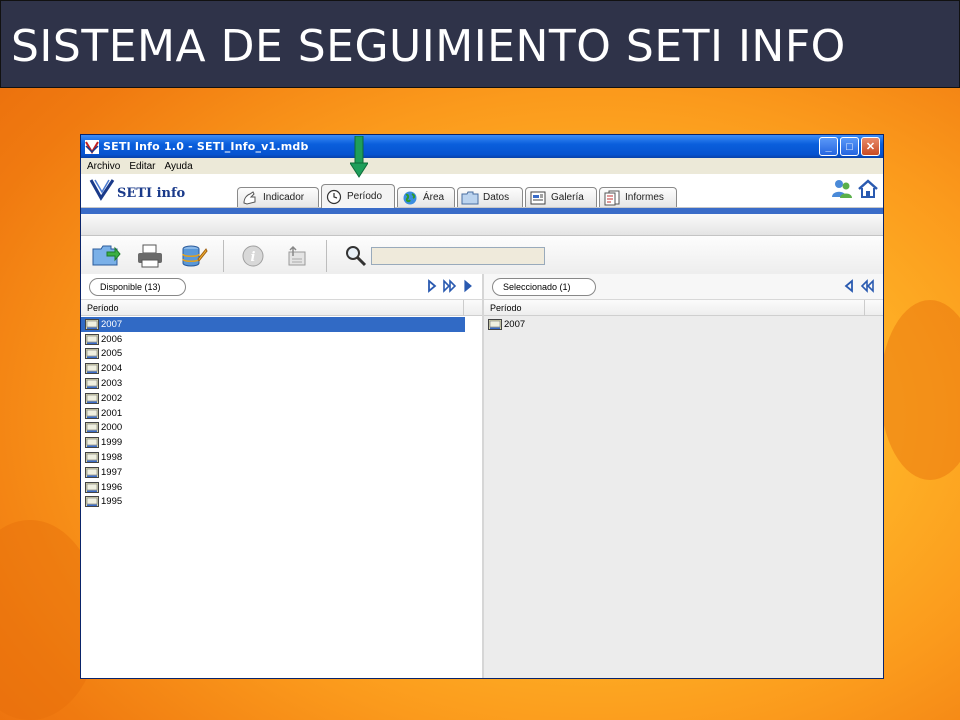  I want to click on list-item: 2003, so click(273, 383).